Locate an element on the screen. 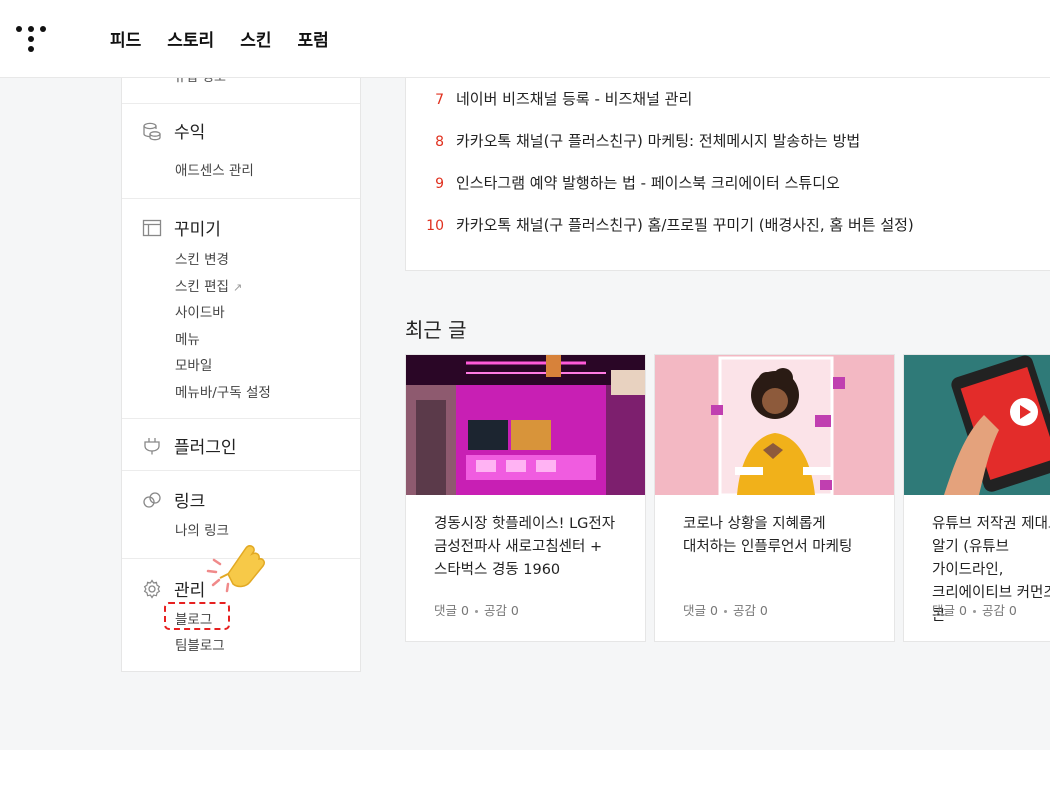  tistory-logo-icon is located at coordinates (31, 39).